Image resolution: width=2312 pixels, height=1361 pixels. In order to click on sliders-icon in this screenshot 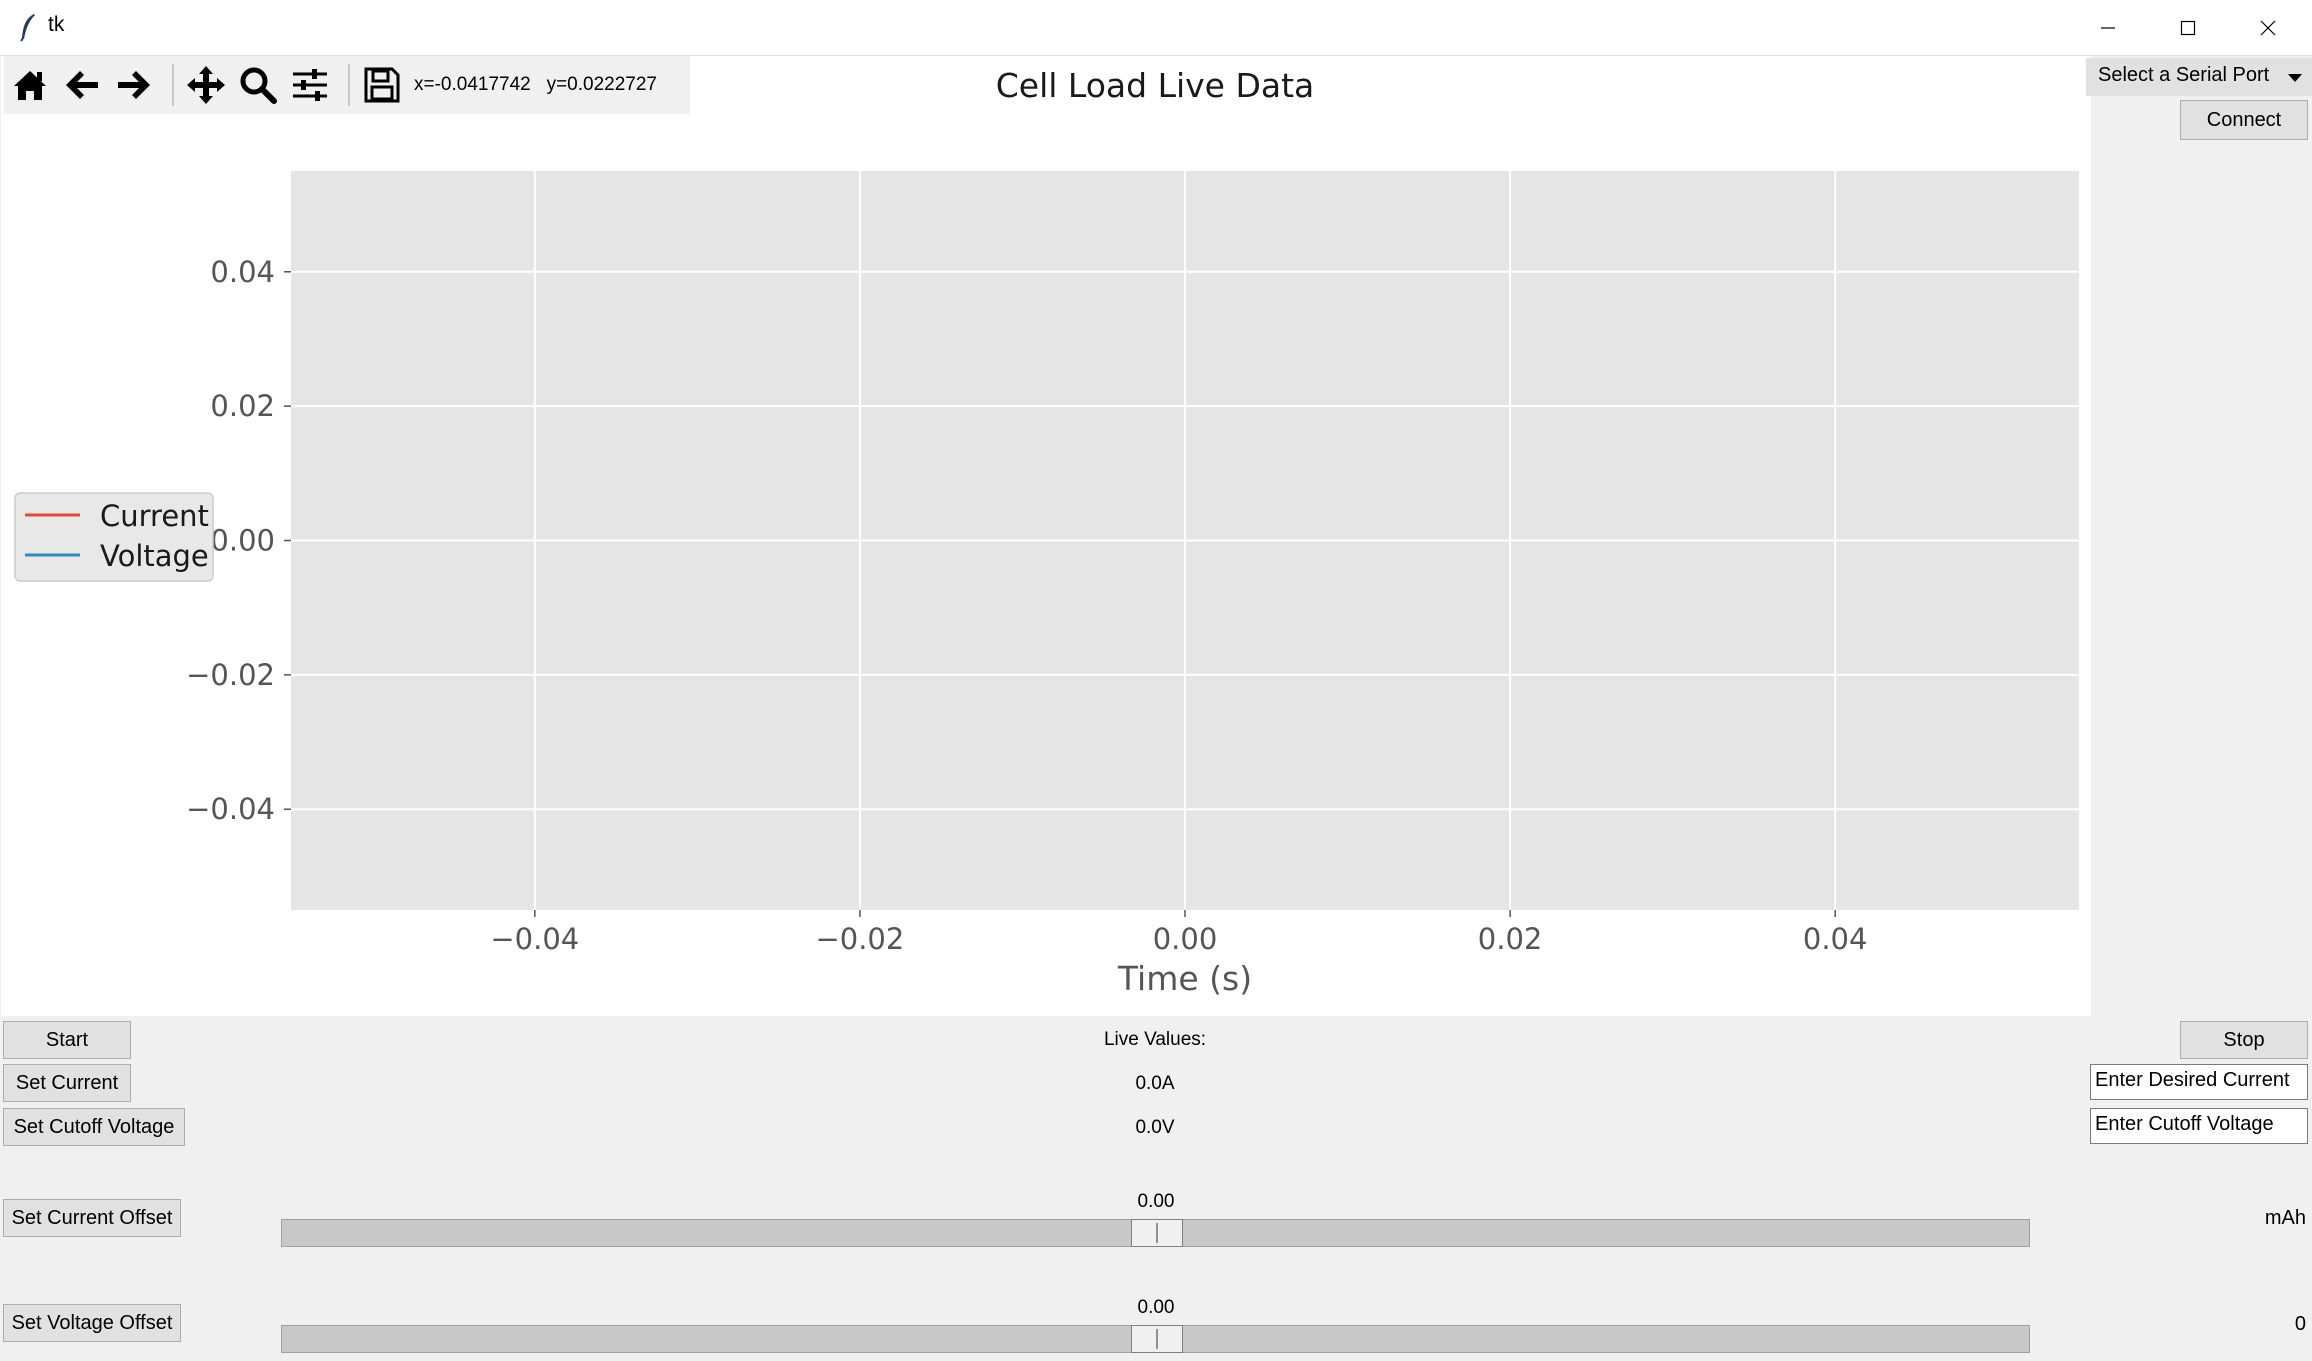, I will do `click(310, 85)`.